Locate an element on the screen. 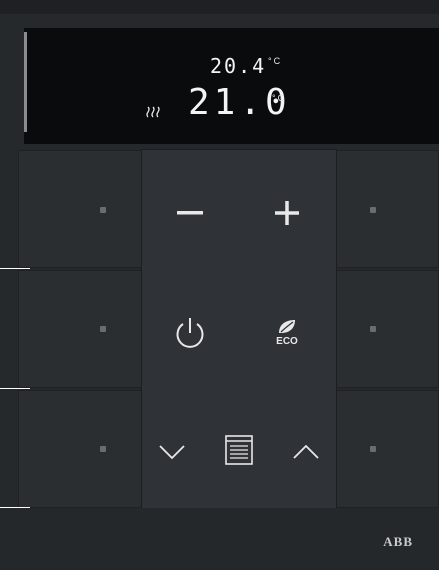  chevron-down-icon is located at coordinates (172, 452).